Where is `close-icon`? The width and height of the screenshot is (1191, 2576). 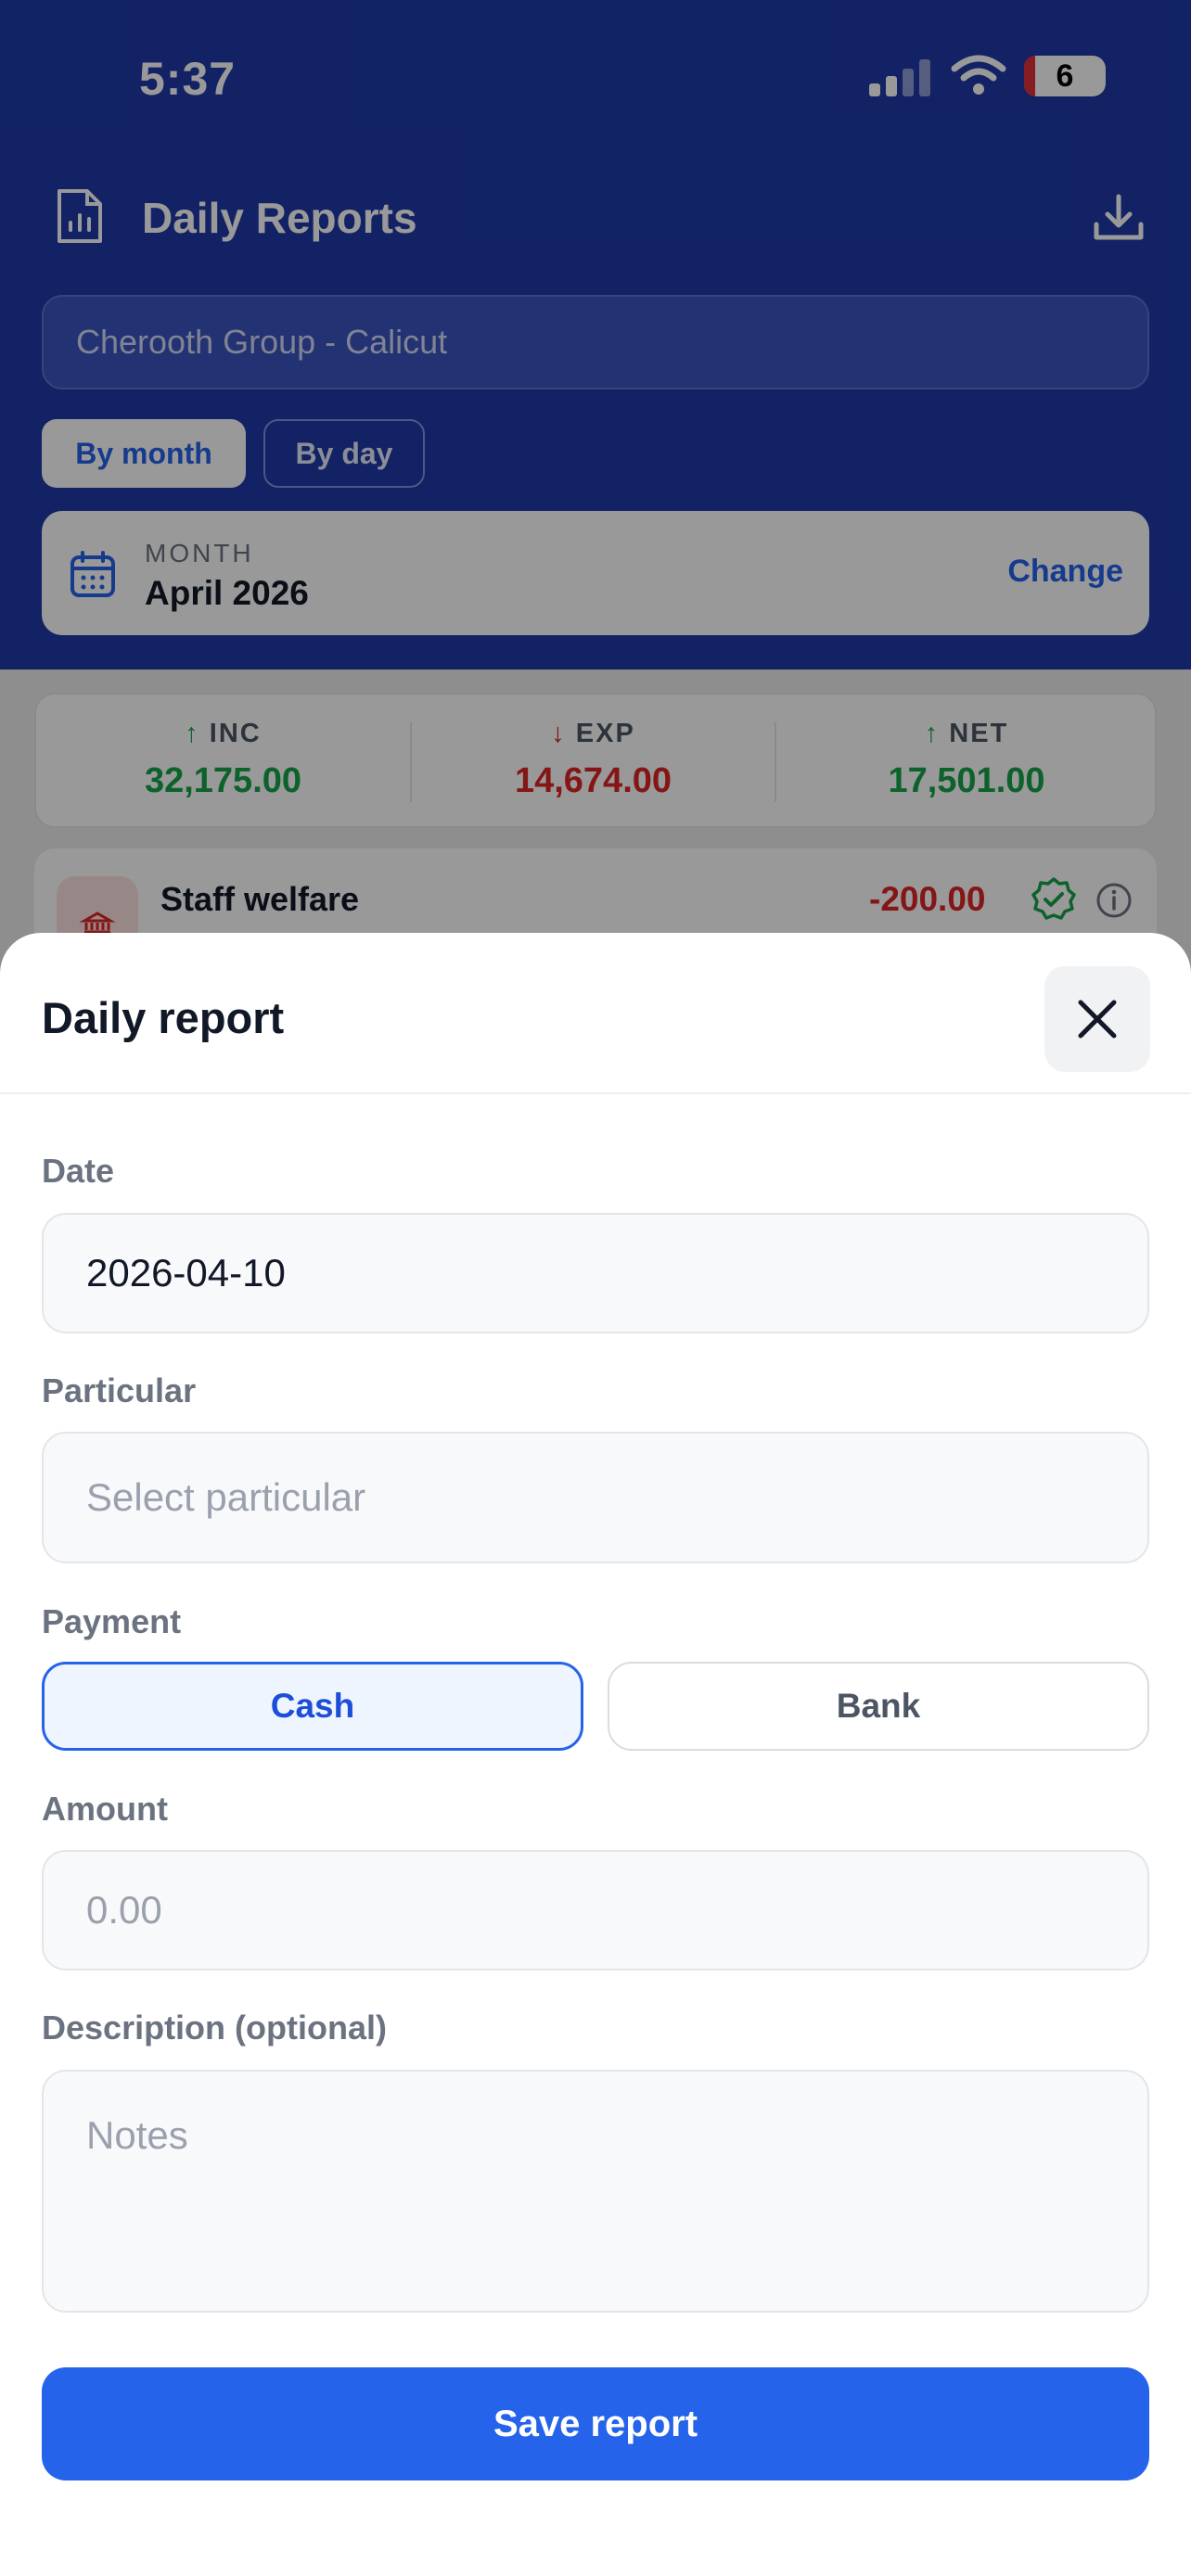
close-icon is located at coordinates (1097, 1019).